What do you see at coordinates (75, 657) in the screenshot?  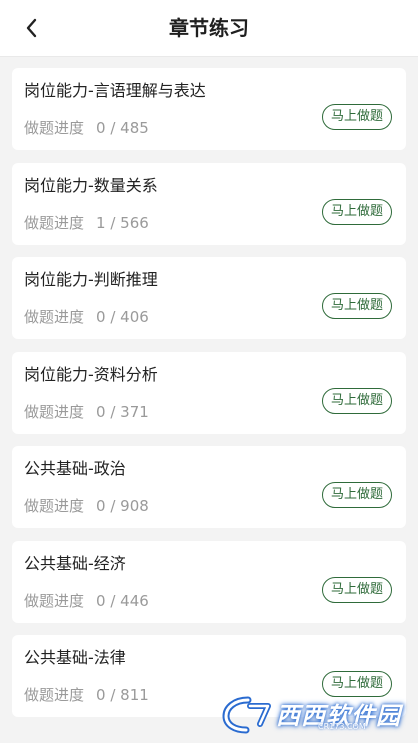 I see `chapter-title: 公共基础-法律` at bounding box center [75, 657].